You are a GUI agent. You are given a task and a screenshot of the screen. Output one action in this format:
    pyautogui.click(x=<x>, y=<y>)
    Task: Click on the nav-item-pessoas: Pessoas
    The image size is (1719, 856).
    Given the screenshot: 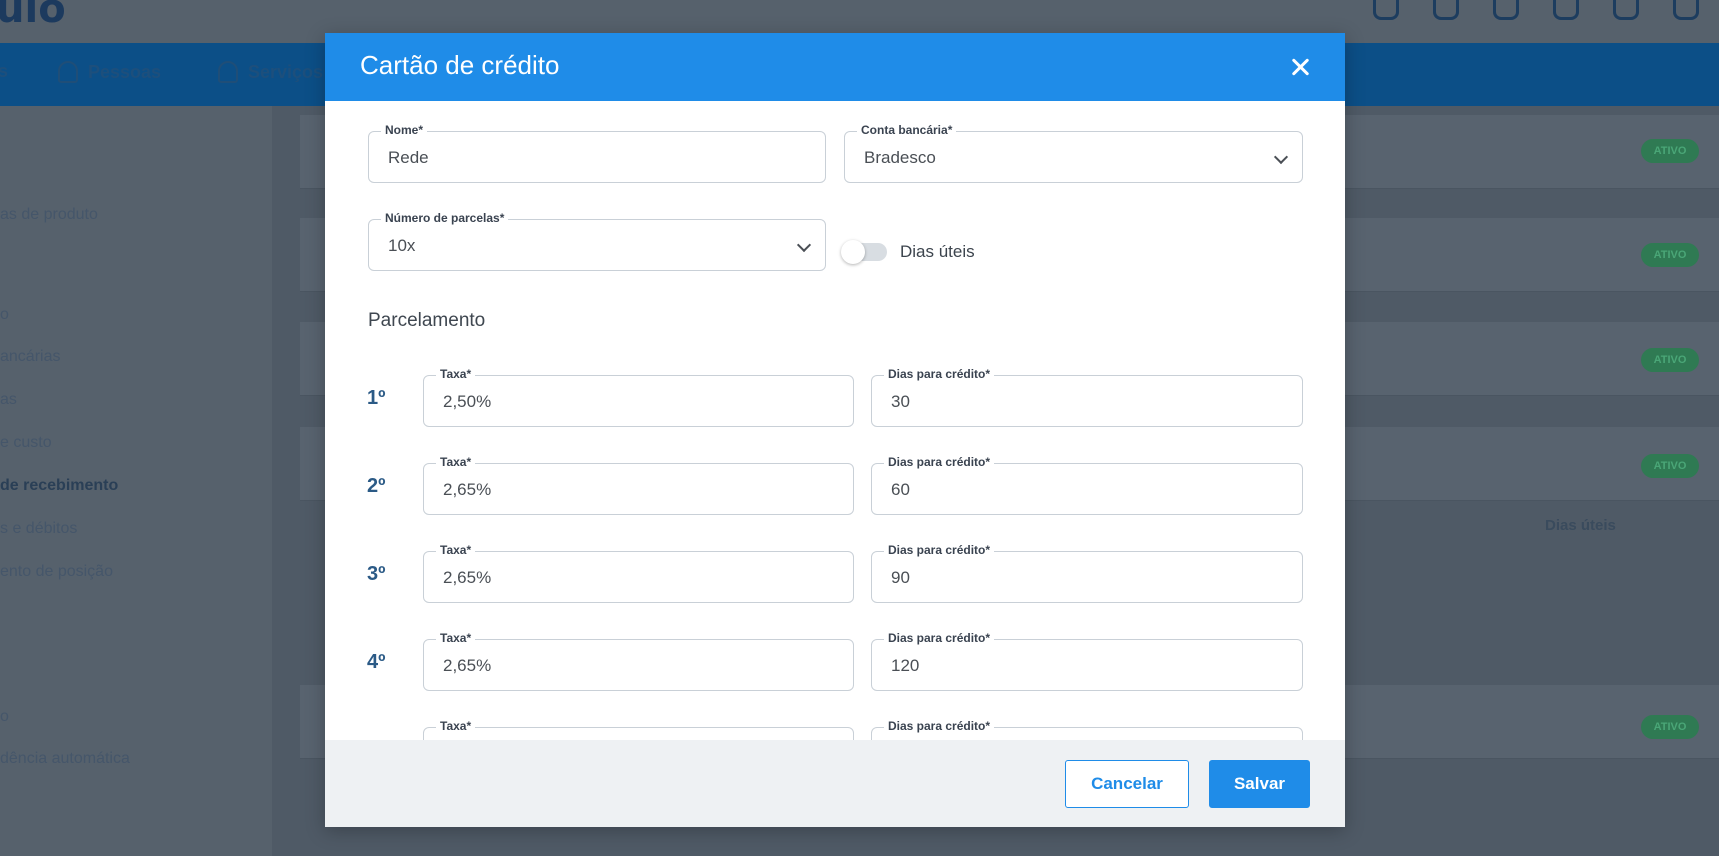 What is the action you would take?
    pyautogui.click(x=109, y=72)
    